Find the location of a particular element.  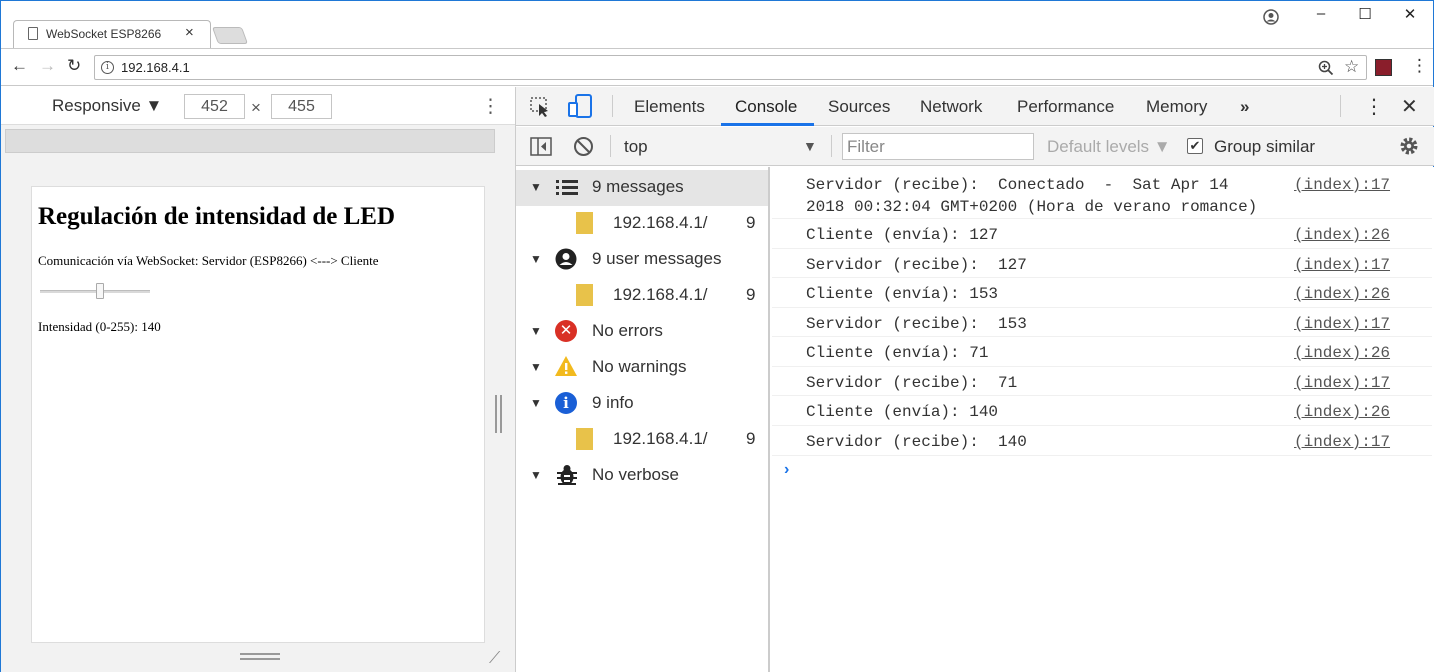

url-text: 192.168.4.1 is located at coordinates (155, 67).